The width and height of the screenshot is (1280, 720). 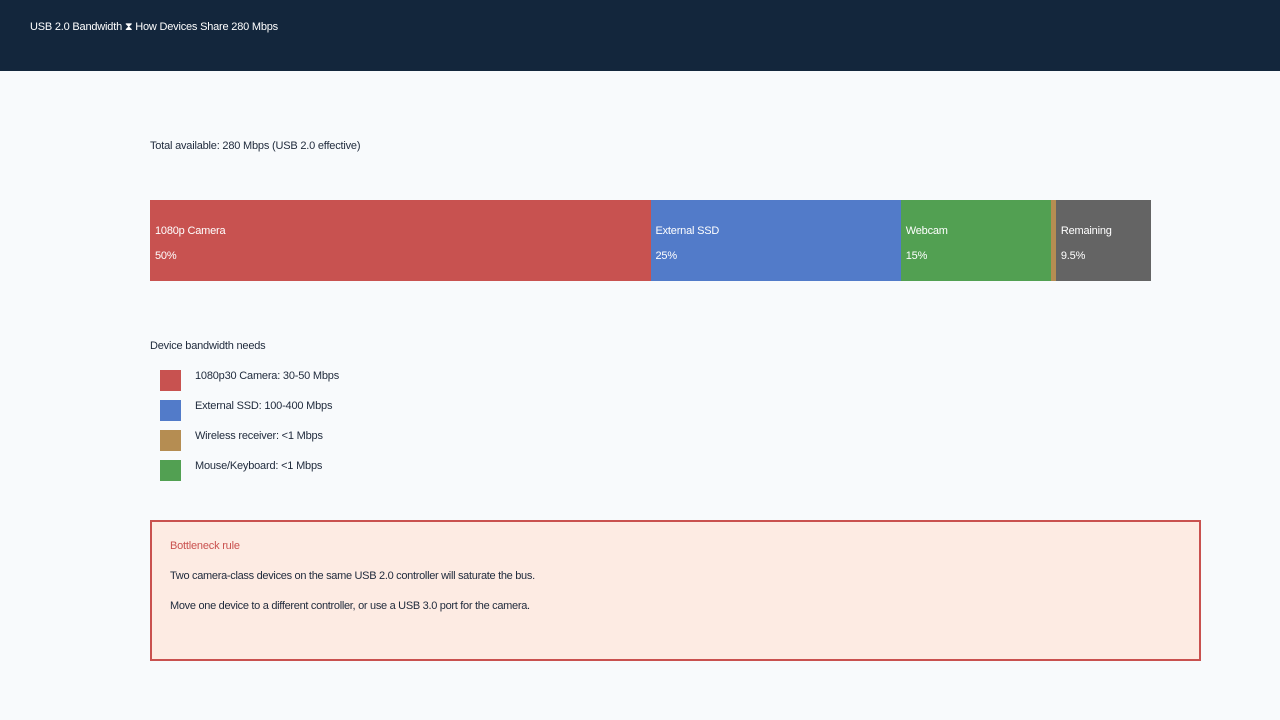 I want to click on segment-label: External SSD, so click(x=687, y=231).